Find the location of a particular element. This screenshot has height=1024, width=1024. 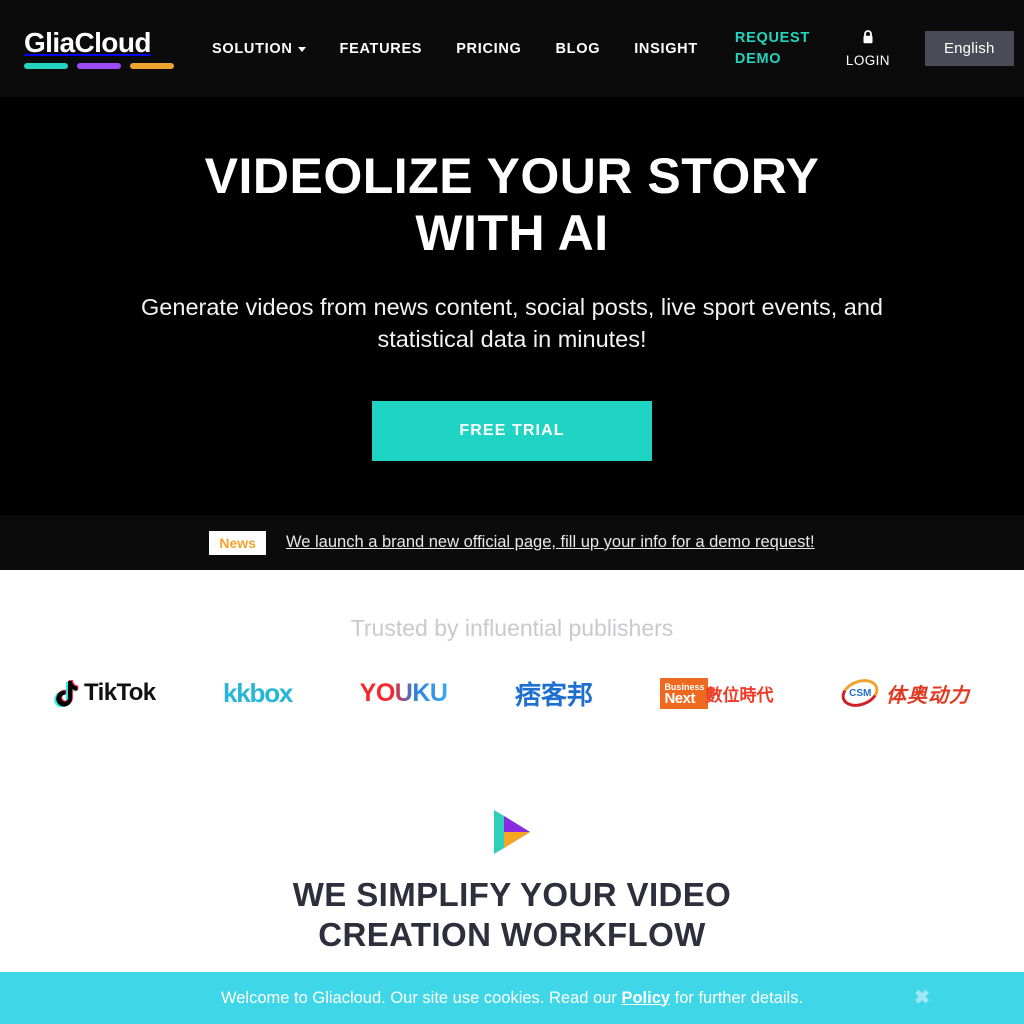

close-icon: ✖ is located at coordinates (922, 998).